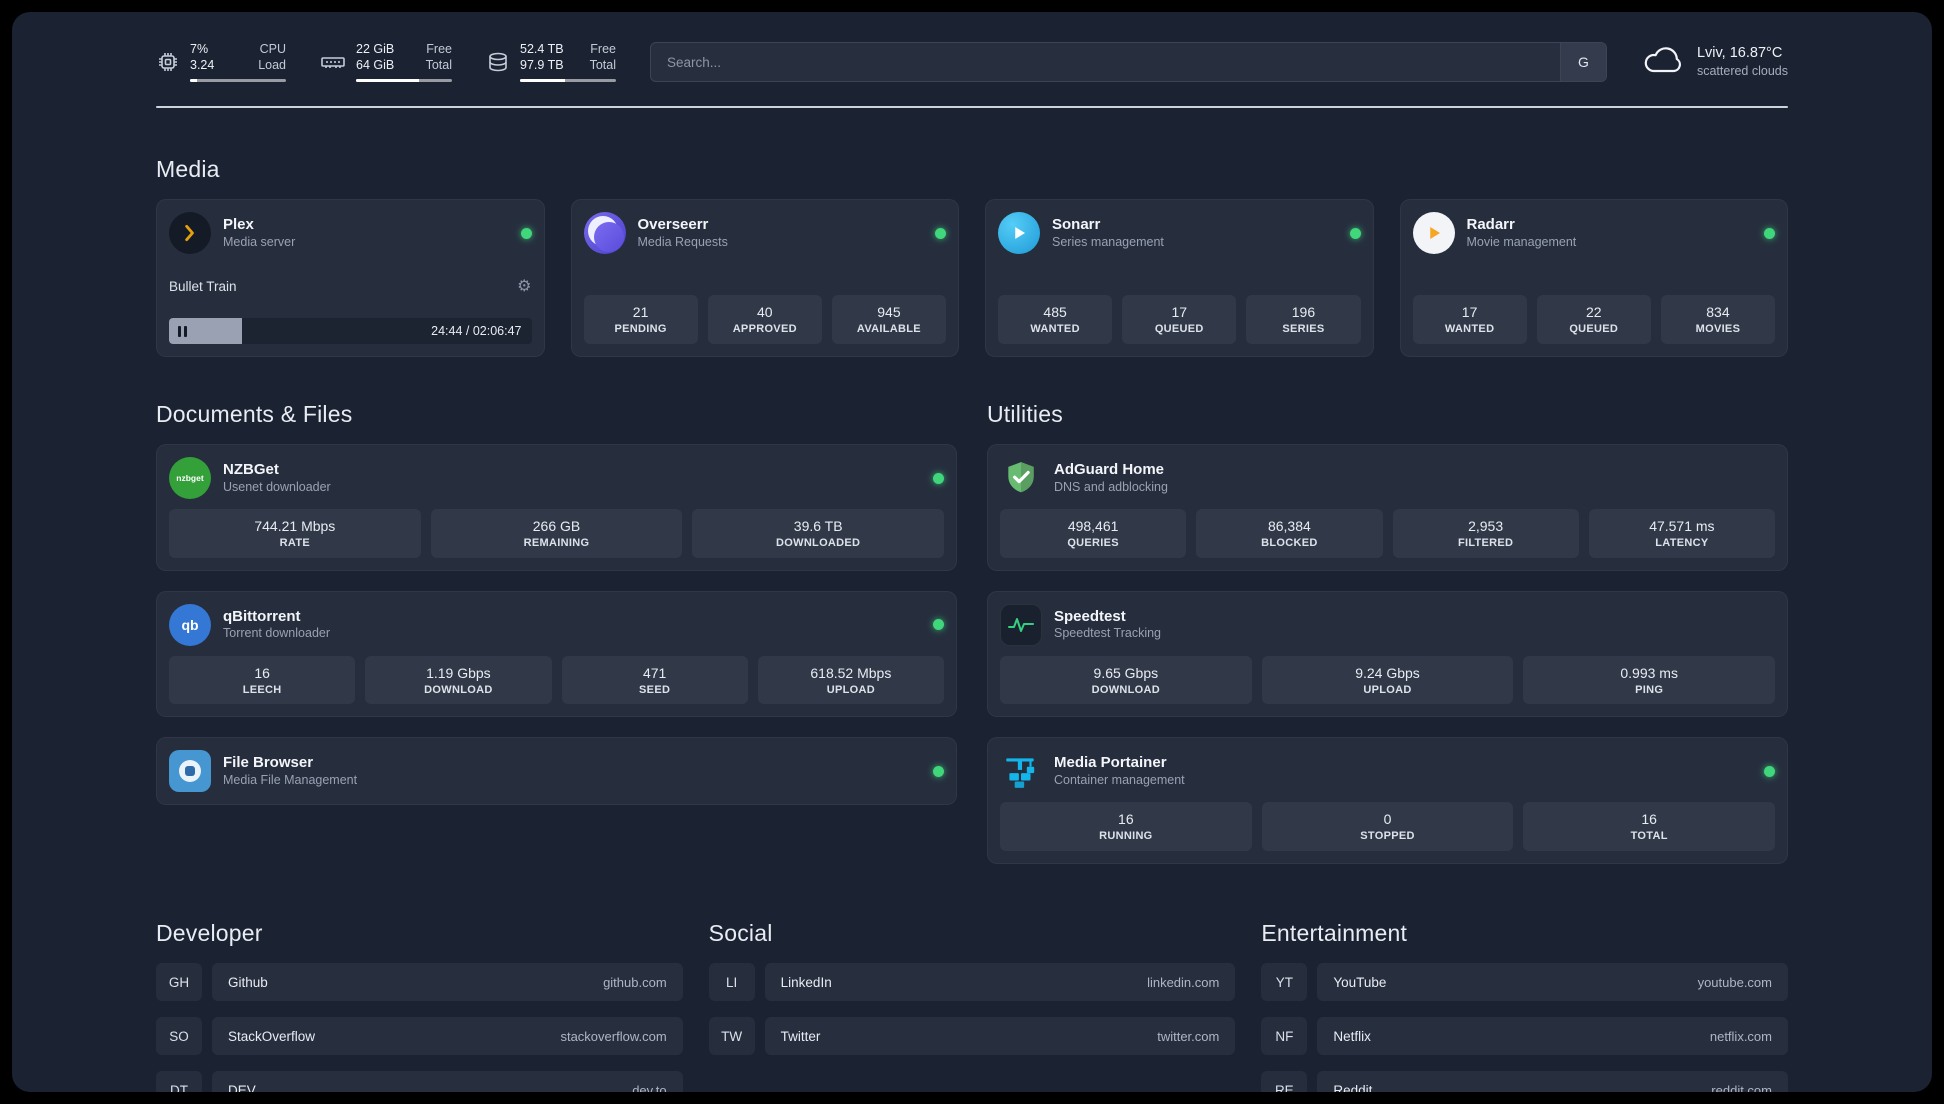  I want to click on bookmark-netflix: NF Netflix netflix.com, so click(1524, 1036).